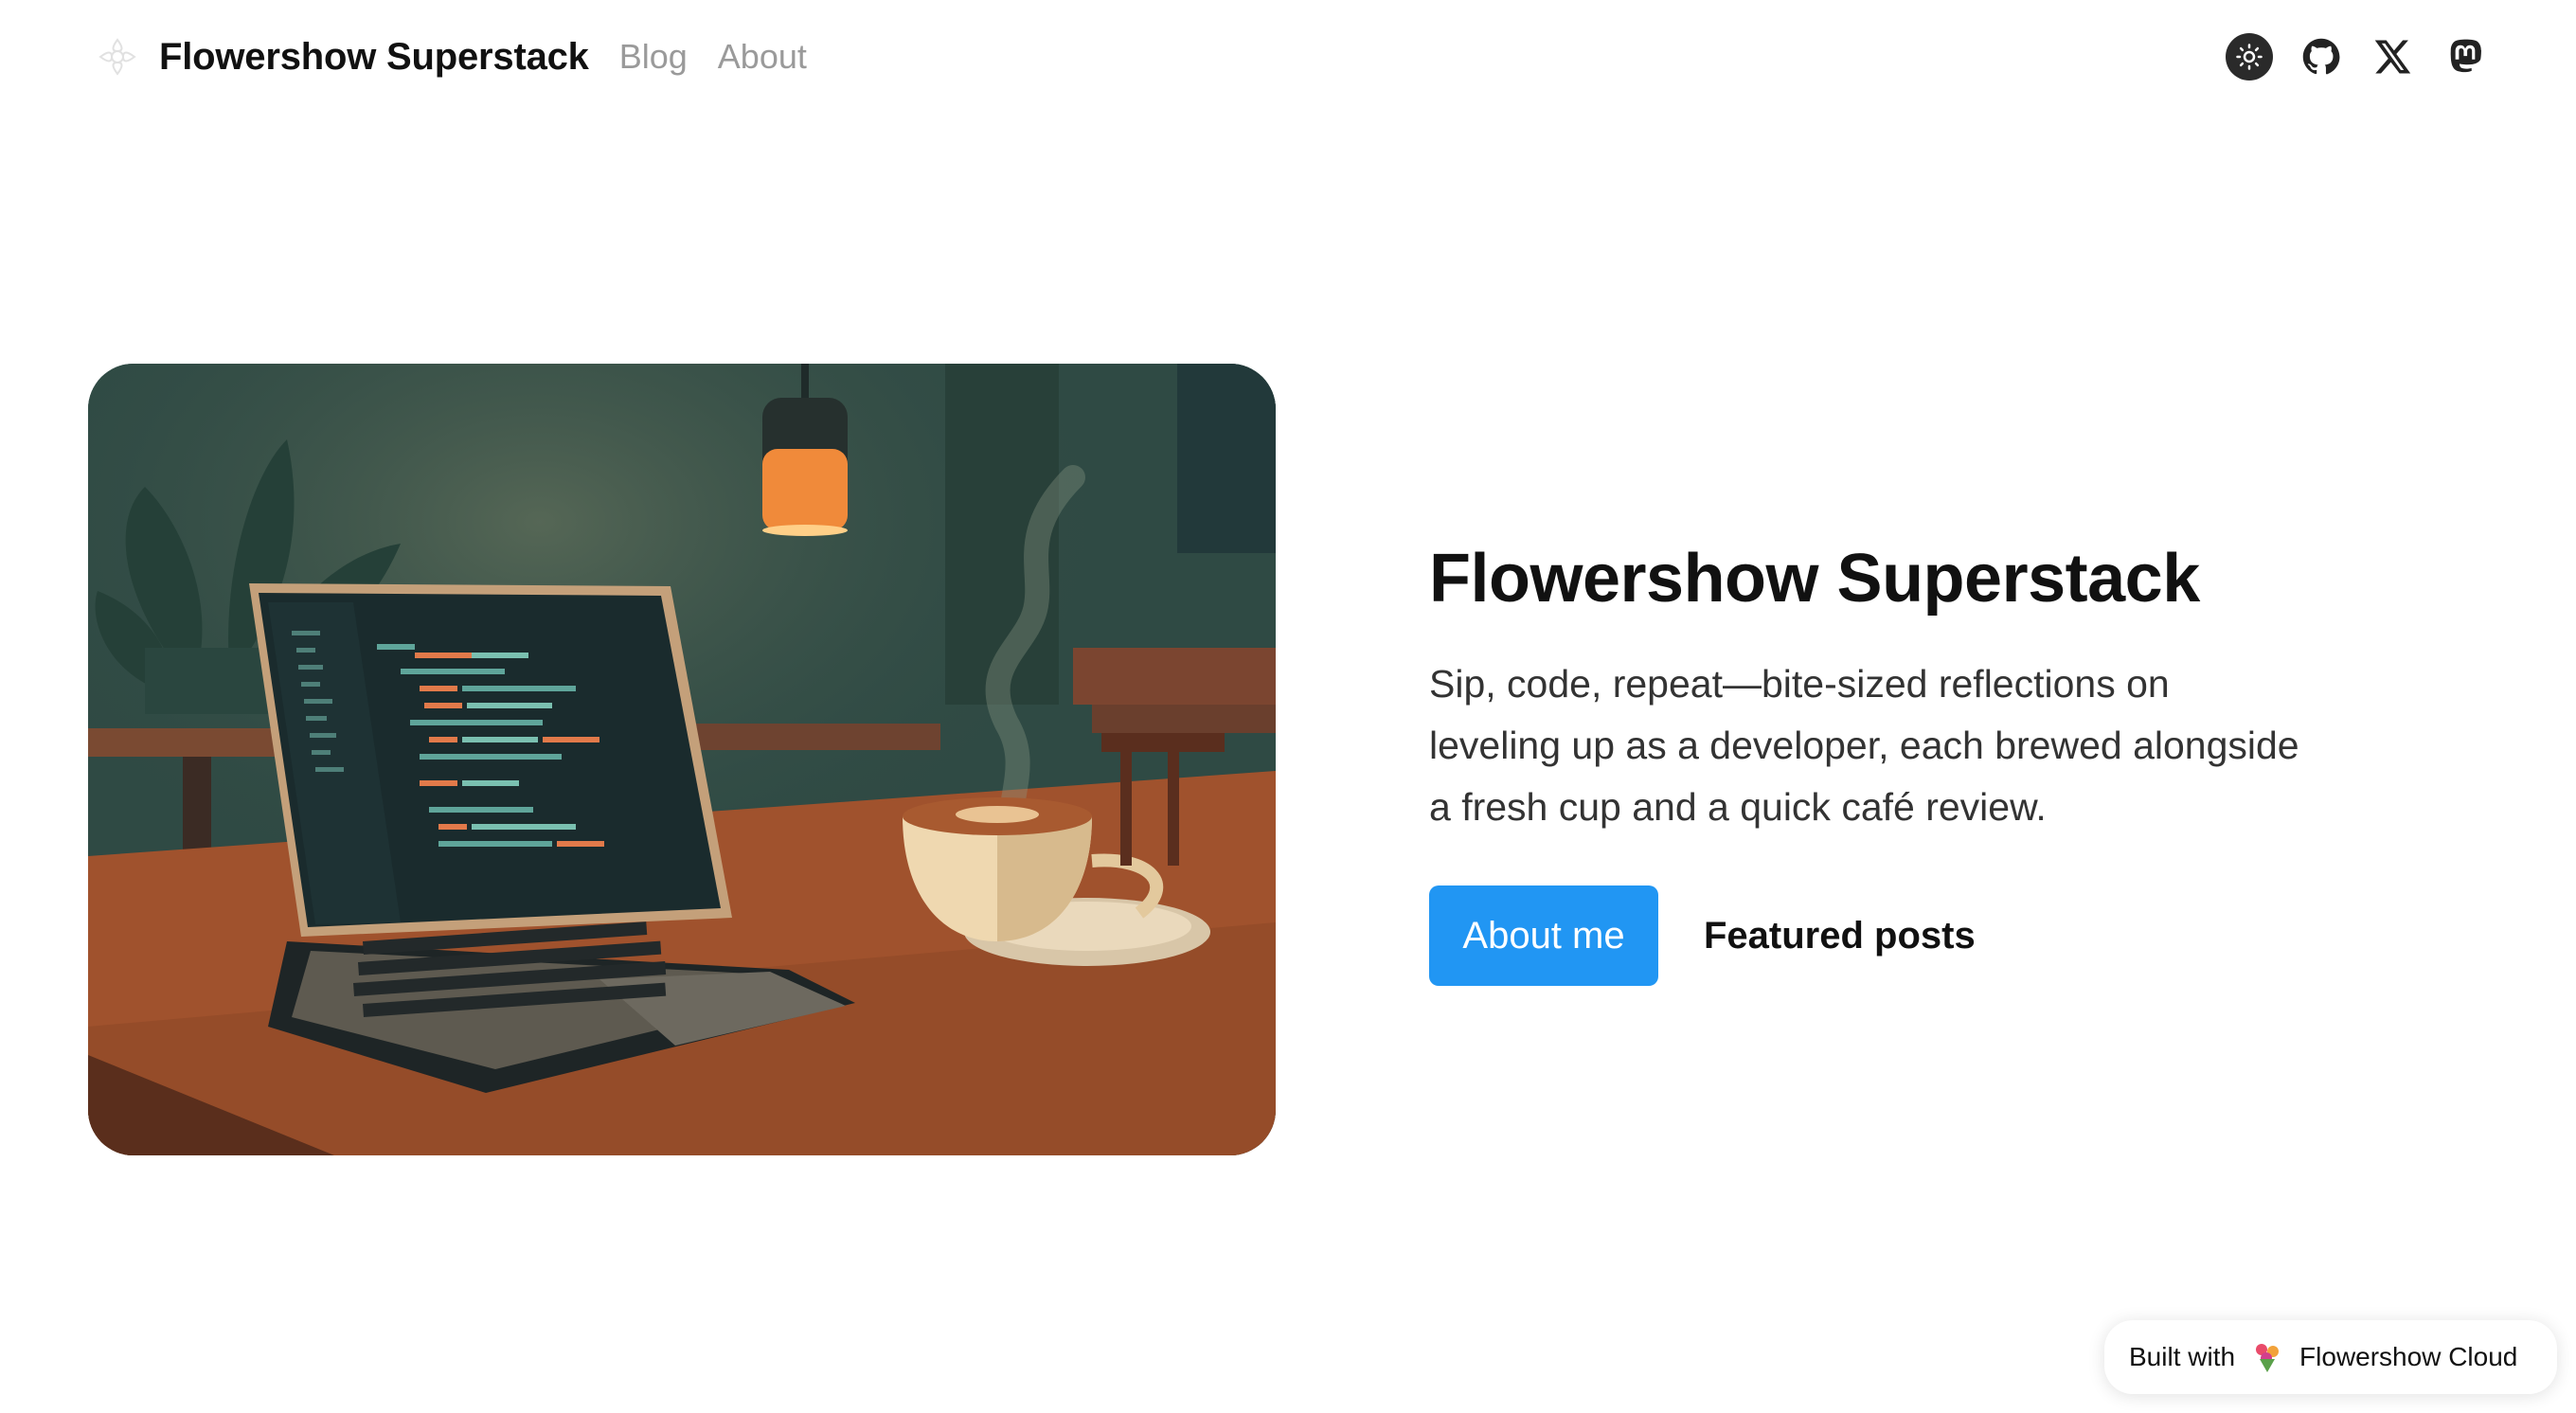 The width and height of the screenshot is (2576, 1413). What do you see at coordinates (2357, 57) in the screenshot?
I see `nav-right` at bounding box center [2357, 57].